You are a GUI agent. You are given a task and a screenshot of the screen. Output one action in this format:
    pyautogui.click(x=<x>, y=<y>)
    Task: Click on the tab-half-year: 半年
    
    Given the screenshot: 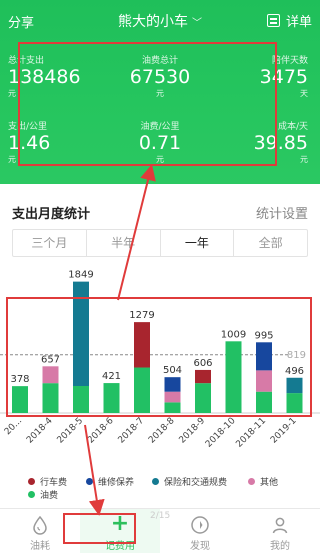 What is the action you would take?
    pyautogui.click(x=124, y=243)
    